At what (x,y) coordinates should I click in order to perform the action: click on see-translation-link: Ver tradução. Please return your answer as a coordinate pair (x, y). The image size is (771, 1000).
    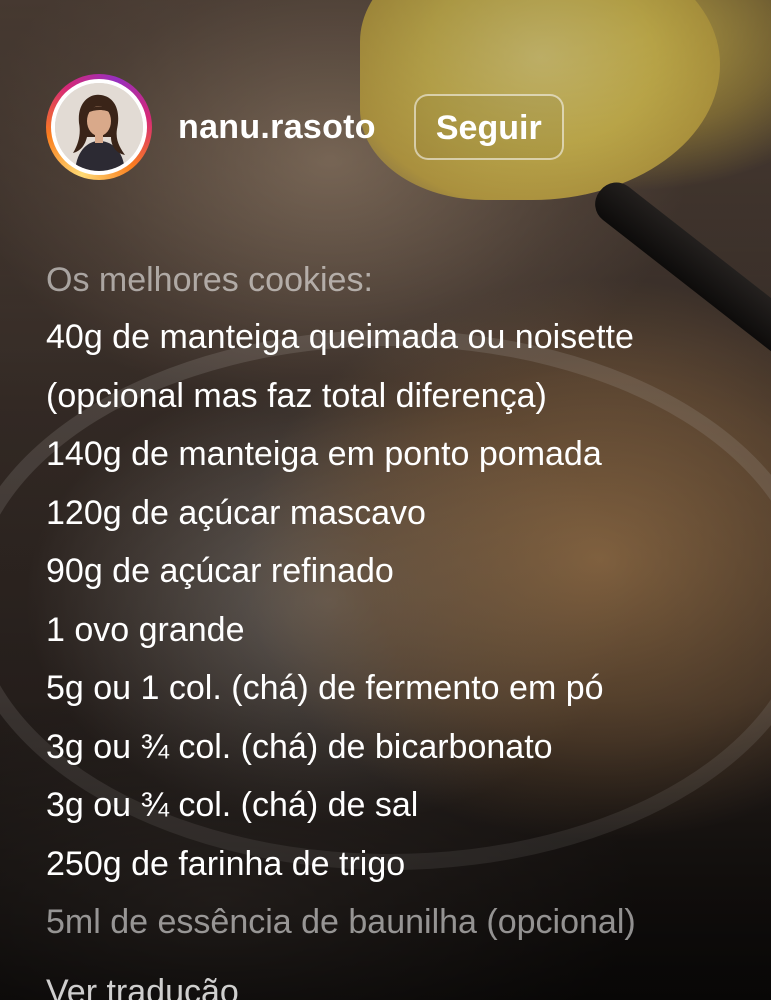
    Looking at the image, I should click on (142, 986).